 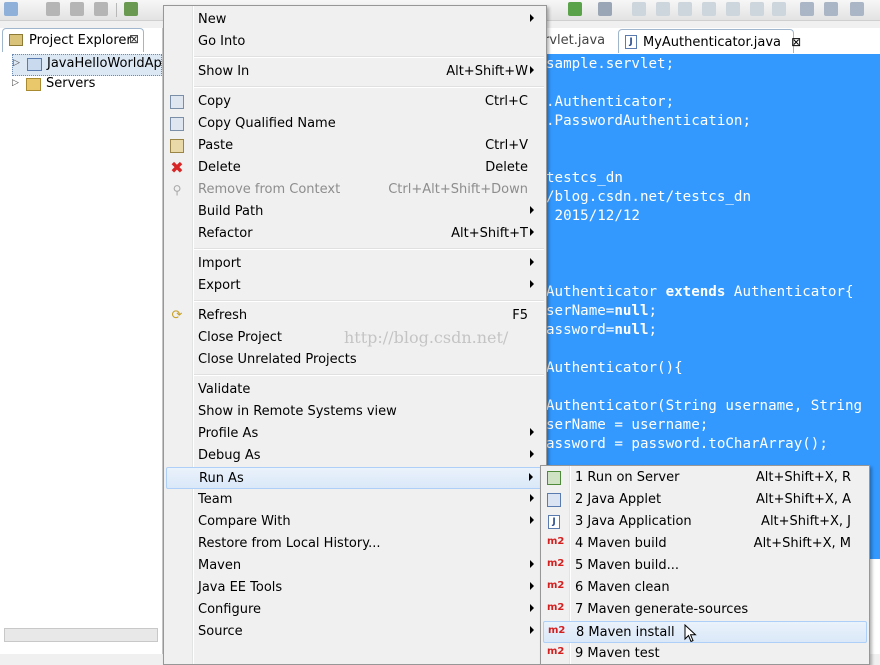 What do you see at coordinates (269, 189) in the screenshot?
I see `menu-item-label: Remove from Context` at bounding box center [269, 189].